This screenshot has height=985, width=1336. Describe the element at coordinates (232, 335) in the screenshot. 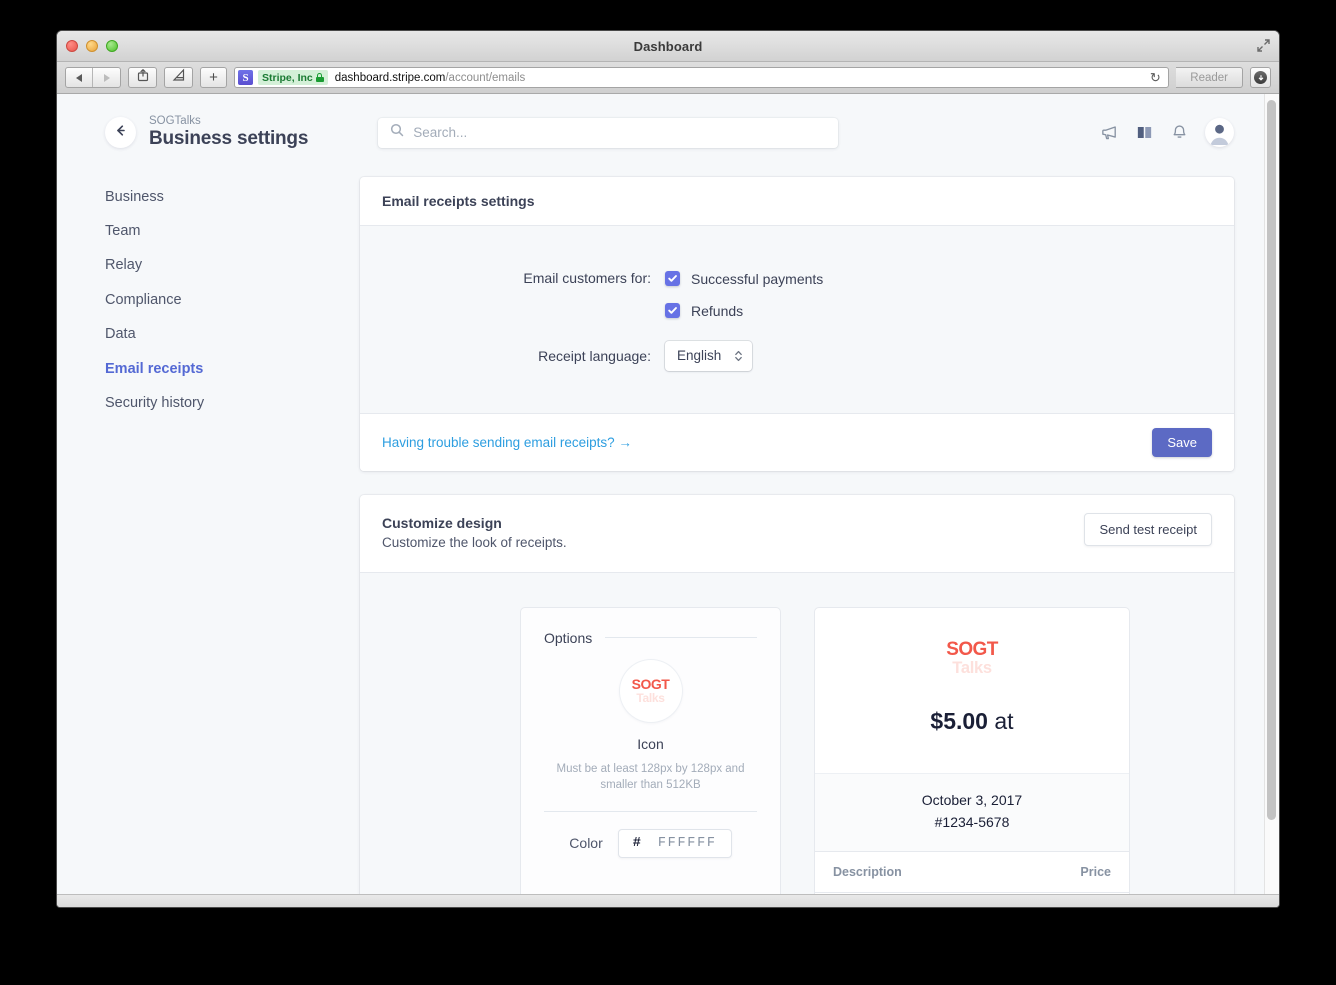

I see `sidebar-item-data: Data` at that location.